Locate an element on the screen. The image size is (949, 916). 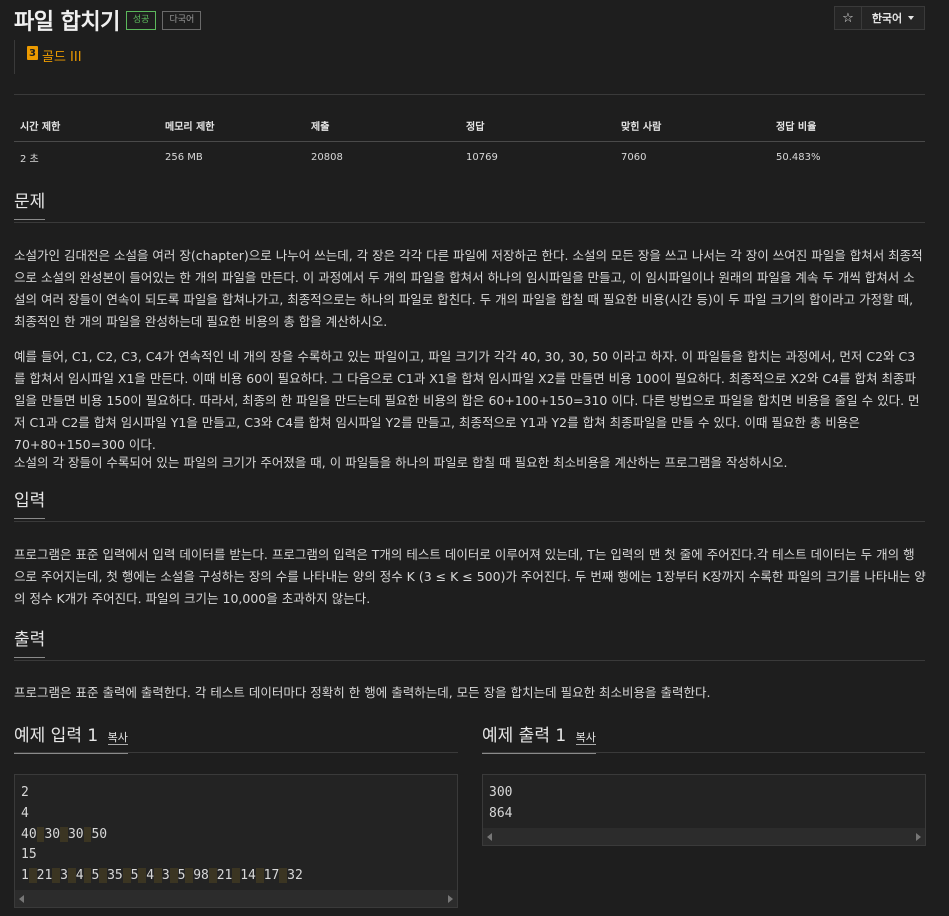
table-header: 시간 제한 is located at coordinates (86, 126).